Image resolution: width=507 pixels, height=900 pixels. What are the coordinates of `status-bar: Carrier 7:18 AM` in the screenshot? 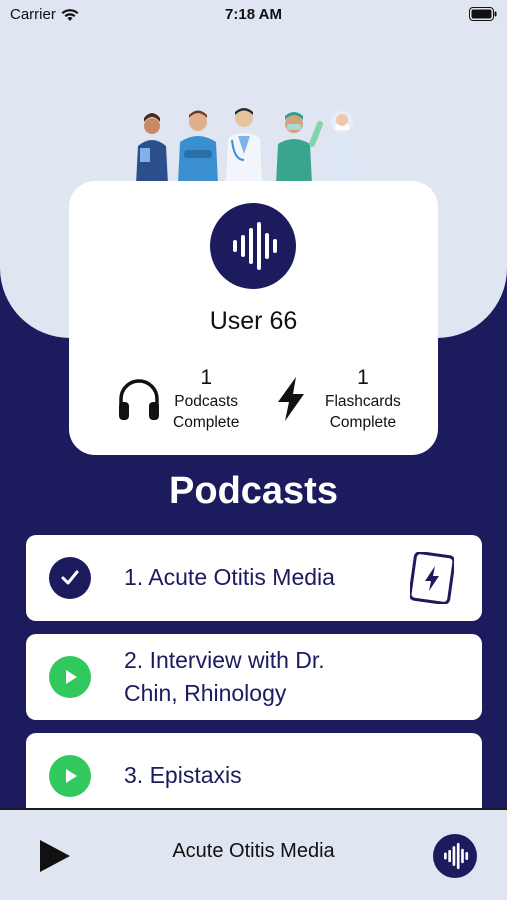 It's located at (253, 15).